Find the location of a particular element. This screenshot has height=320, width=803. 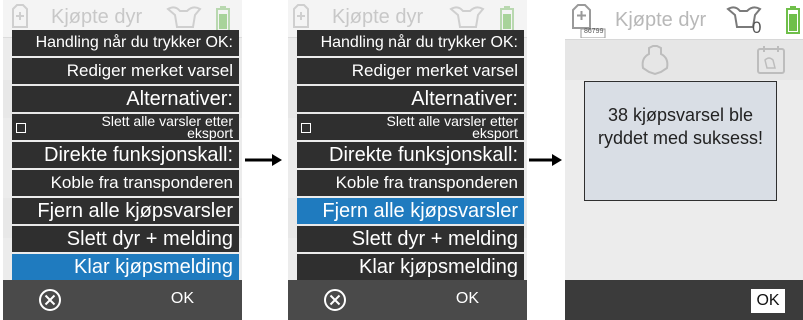

ear-tag-add-icon is located at coordinates (587, 22).